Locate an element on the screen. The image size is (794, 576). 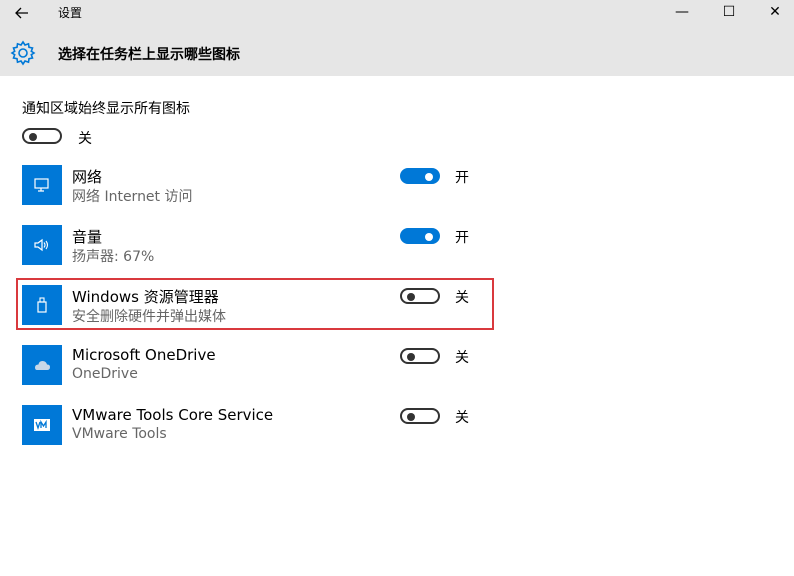
speaker-icon is located at coordinates (41, 245).